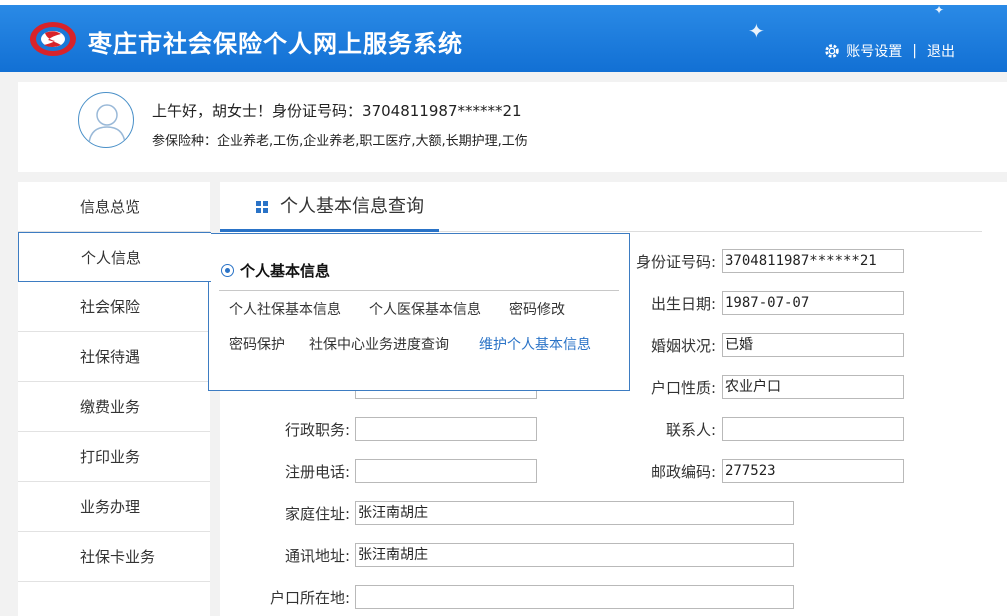  What do you see at coordinates (114, 357) in the screenshot?
I see `sidebar-item-benefits: 社保待遇` at bounding box center [114, 357].